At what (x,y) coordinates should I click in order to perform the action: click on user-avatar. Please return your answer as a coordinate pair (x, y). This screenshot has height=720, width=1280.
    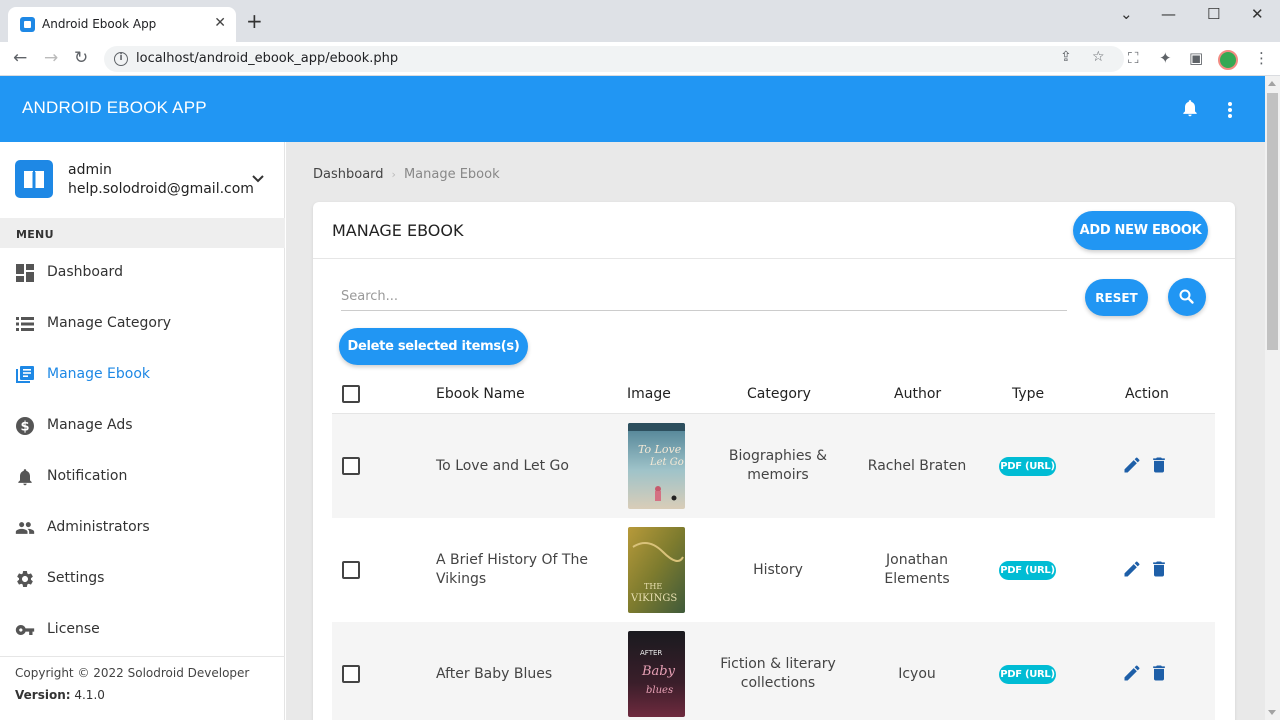
    Looking at the image, I should click on (34, 179).